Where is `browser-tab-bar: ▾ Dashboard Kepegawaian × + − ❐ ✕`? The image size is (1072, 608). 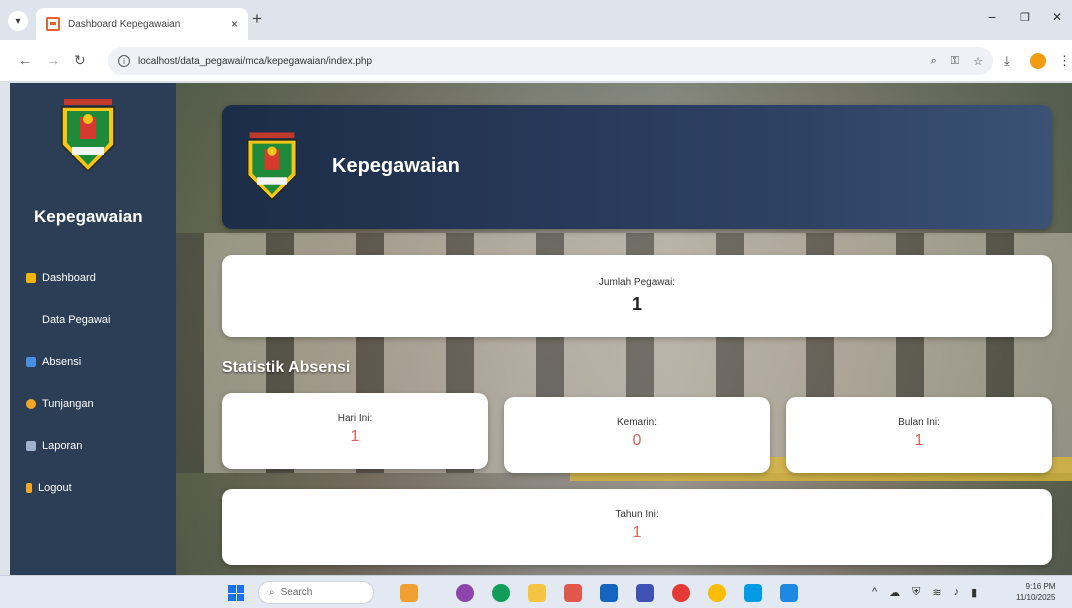
browser-tab-bar: ▾ Dashboard Kepegawaian × + − ❐ ✕ is located at coordinates (536, 20).